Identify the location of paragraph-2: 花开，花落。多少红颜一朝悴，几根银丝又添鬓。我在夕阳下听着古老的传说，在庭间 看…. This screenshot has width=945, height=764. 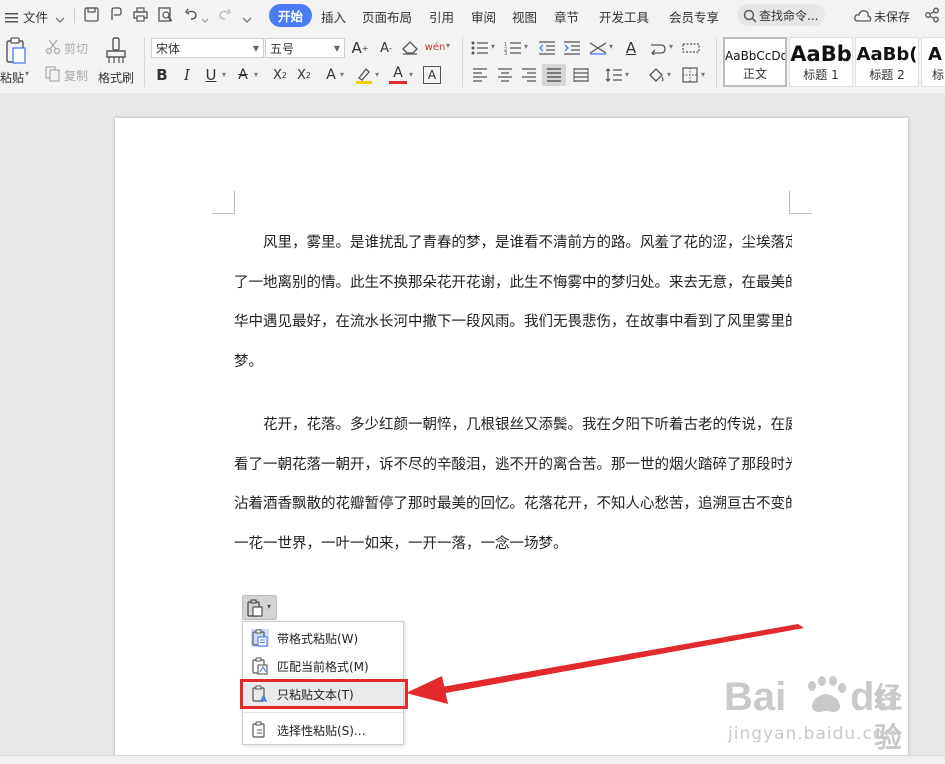
(513, 494).